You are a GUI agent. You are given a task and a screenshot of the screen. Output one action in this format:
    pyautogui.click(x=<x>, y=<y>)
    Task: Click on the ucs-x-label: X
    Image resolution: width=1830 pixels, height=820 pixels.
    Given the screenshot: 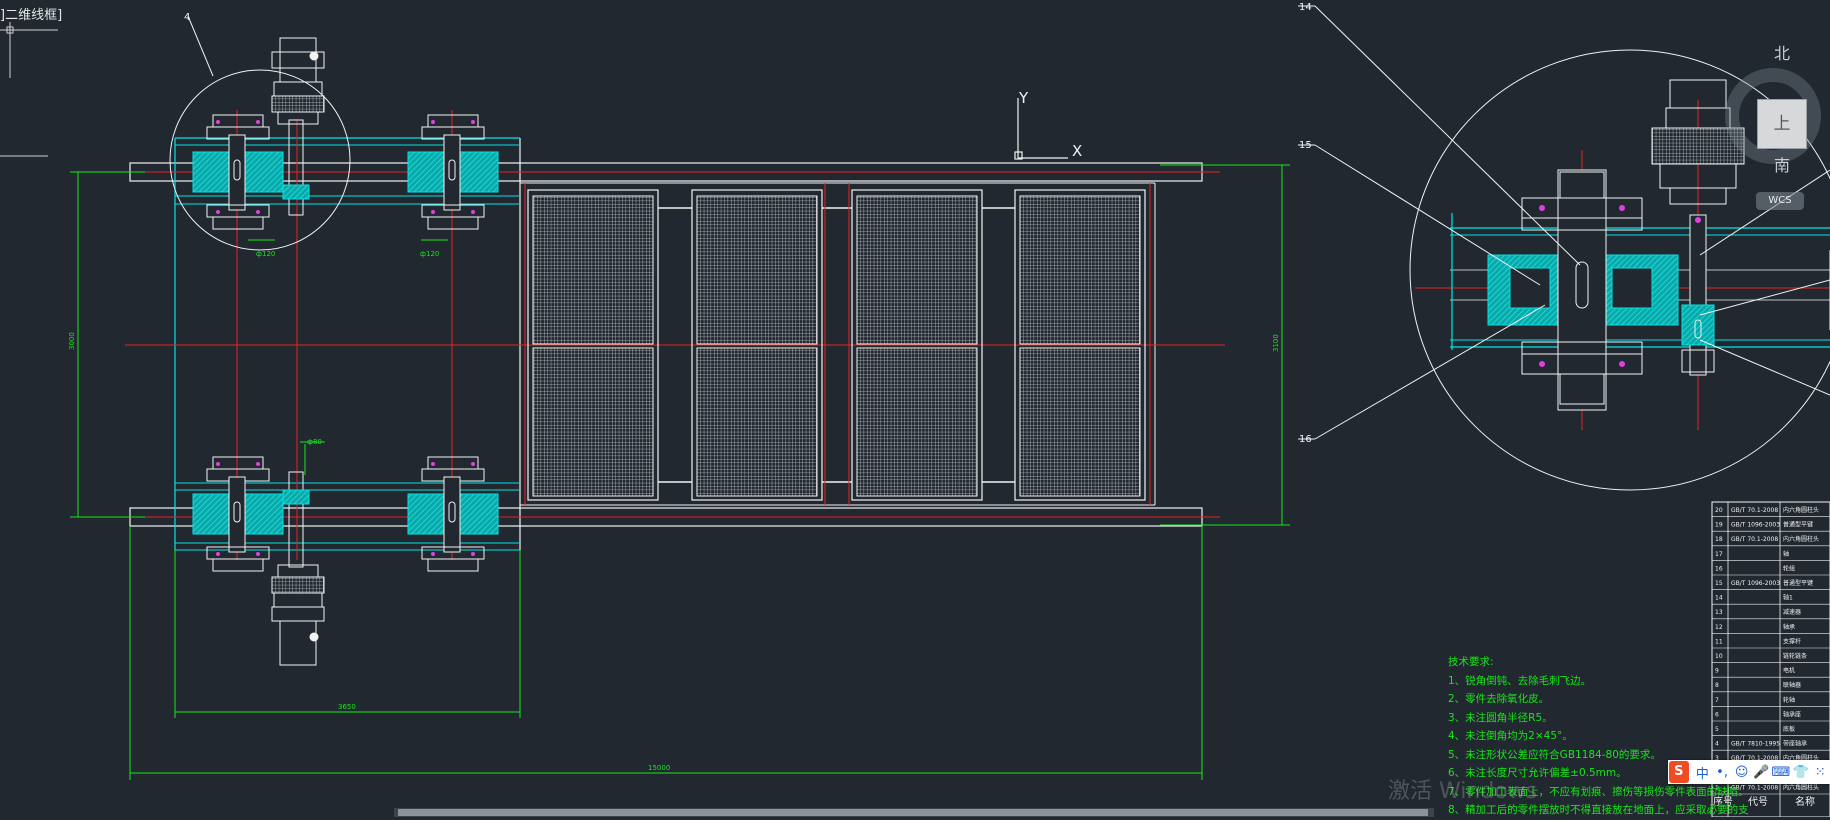 What is the action you would take?
    pyautogui.click(x=1077, y=151)
    